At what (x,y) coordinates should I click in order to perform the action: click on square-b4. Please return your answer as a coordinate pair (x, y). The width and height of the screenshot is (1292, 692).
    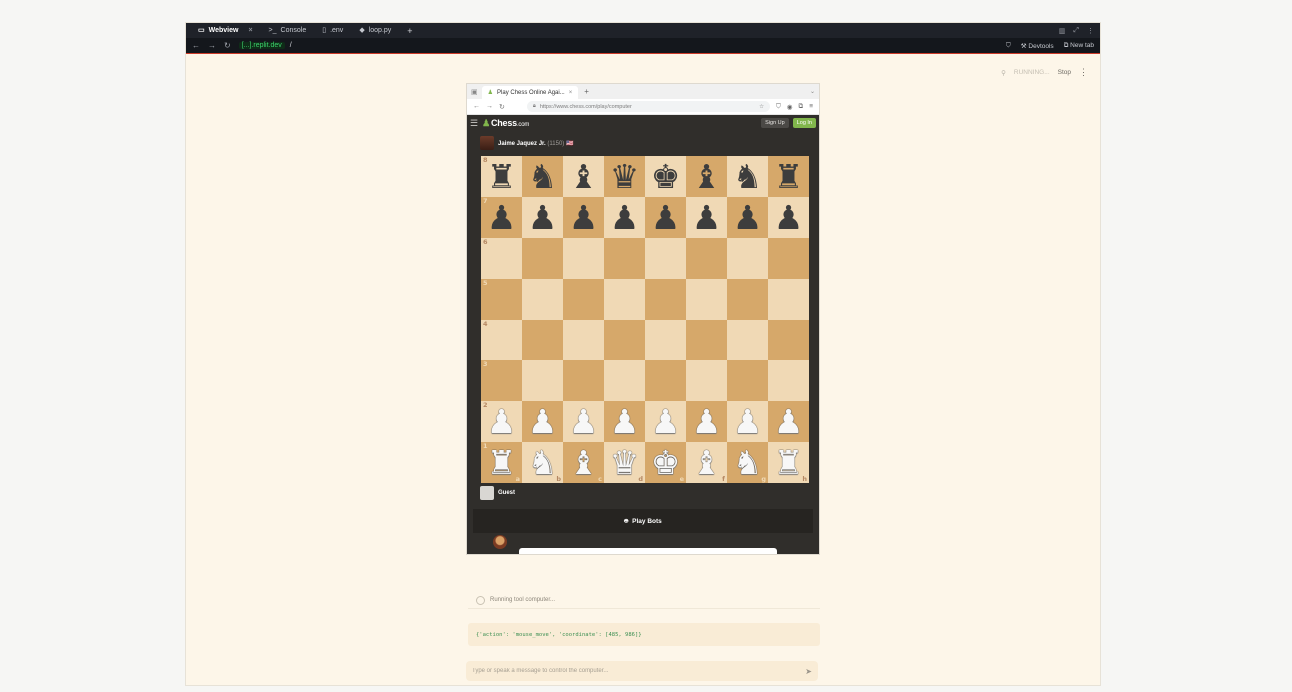
    Looking at the image, I should click on (542, 340).